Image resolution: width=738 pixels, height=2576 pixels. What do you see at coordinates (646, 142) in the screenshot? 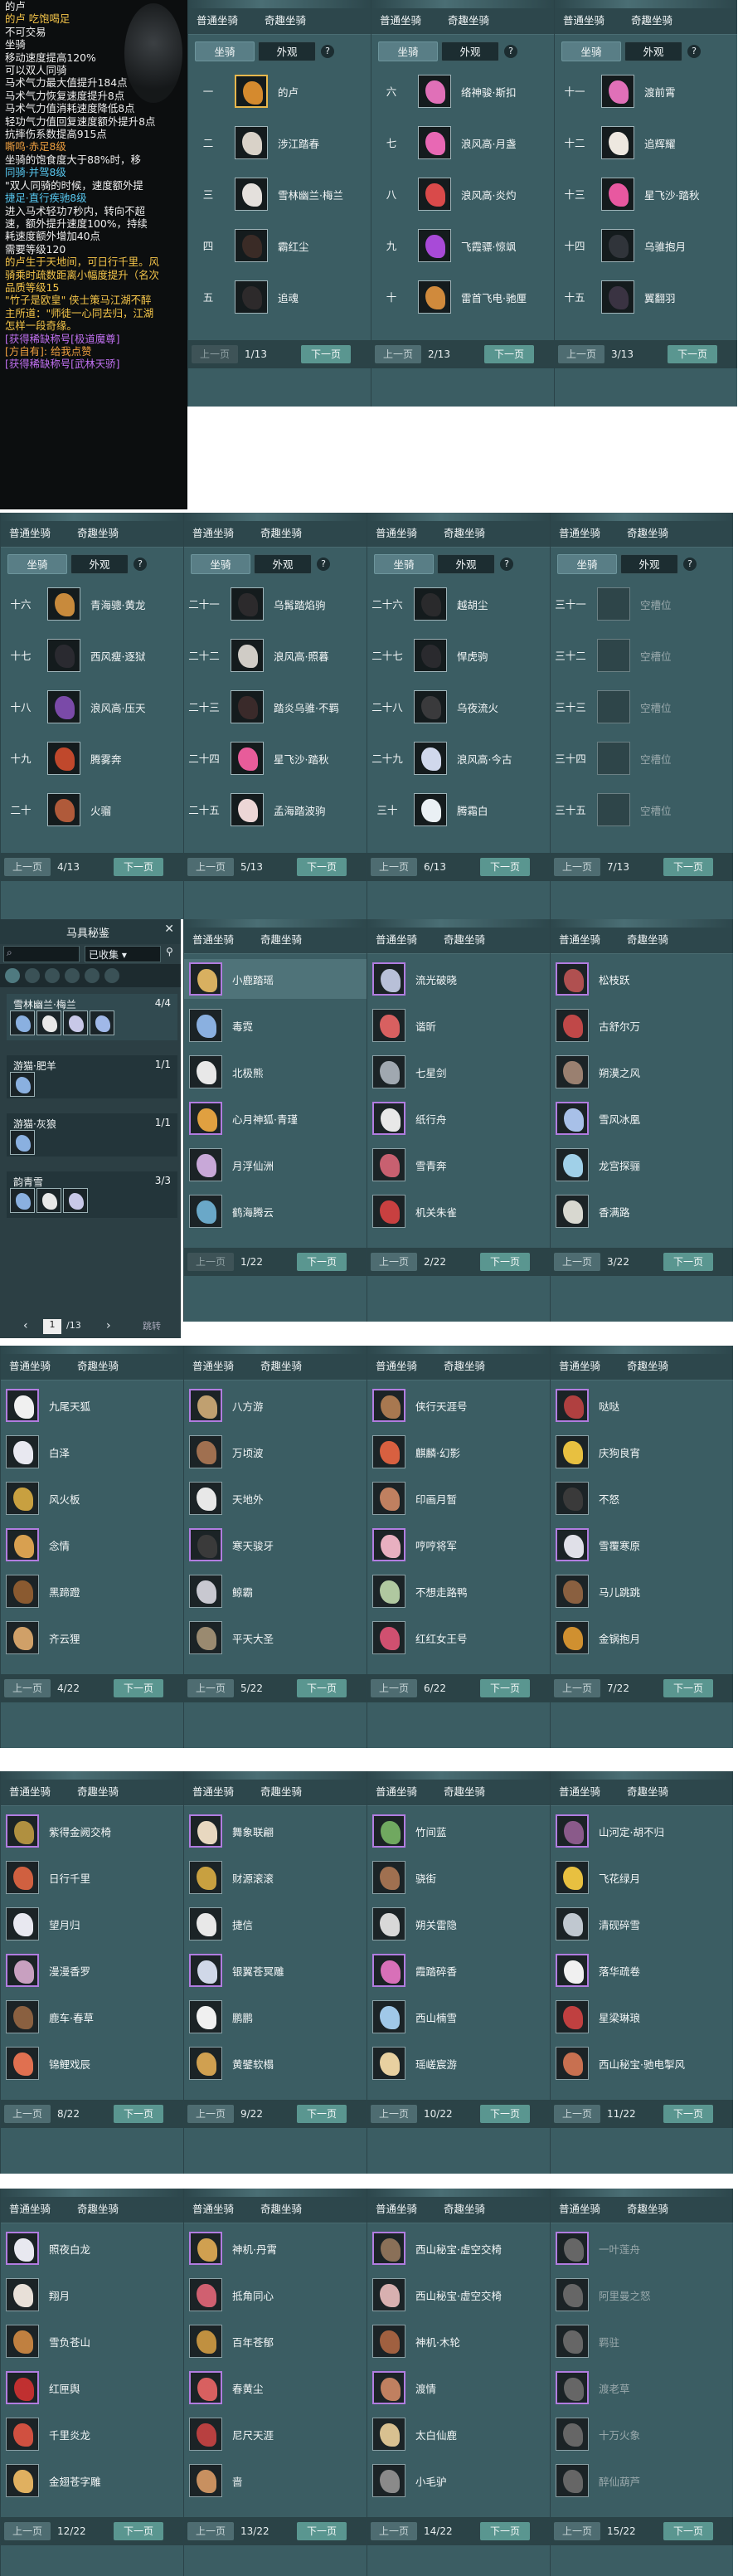
I see `mount-row: 十二 追辉耀` at bounding box center [646, 142].